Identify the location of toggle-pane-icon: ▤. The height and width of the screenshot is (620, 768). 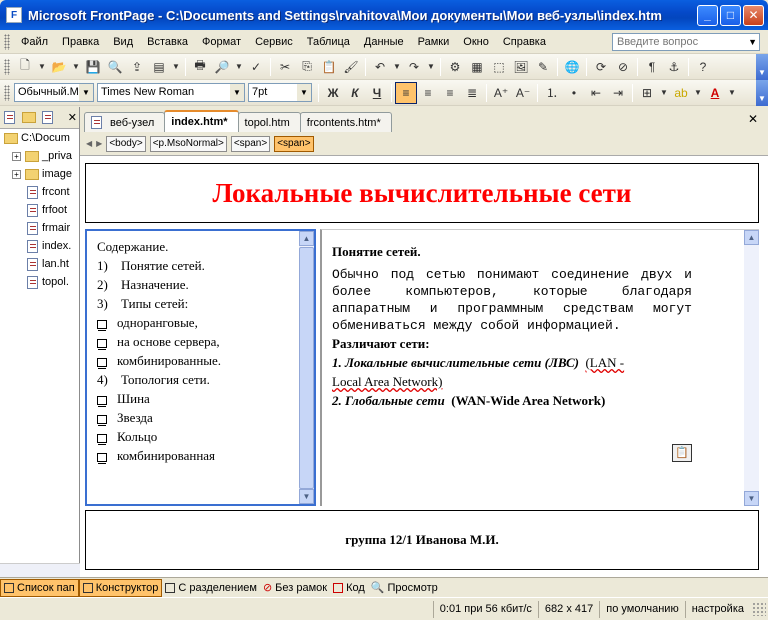
(159, 67).